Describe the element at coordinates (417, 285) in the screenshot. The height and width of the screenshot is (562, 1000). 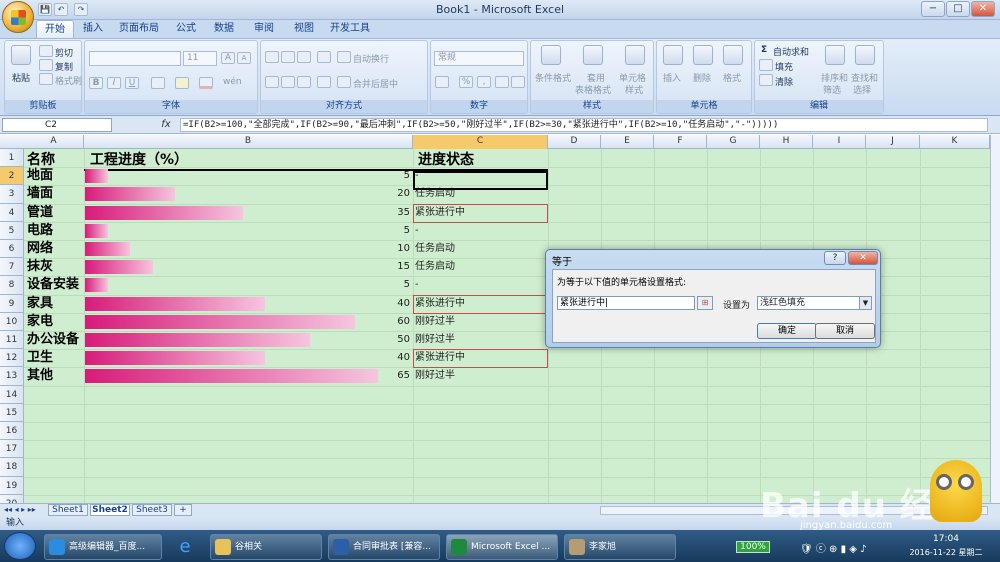
I see `cell-status: -` at that location.